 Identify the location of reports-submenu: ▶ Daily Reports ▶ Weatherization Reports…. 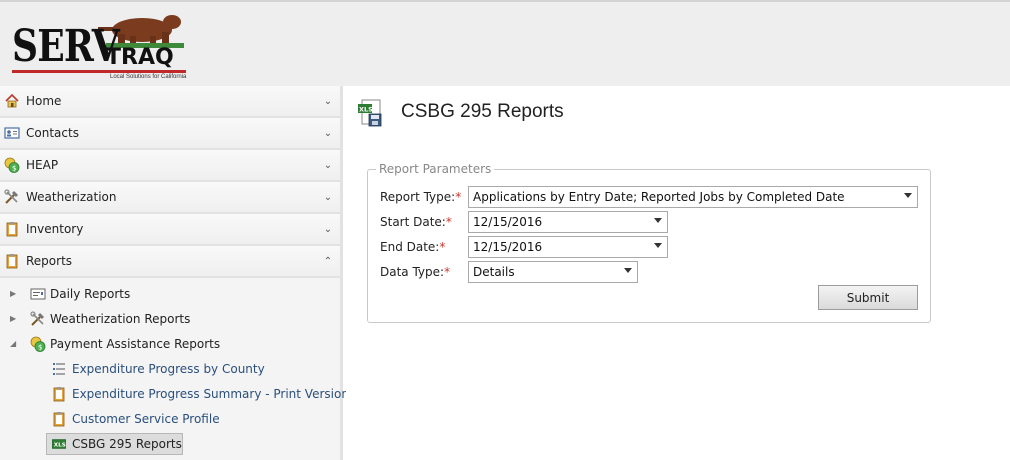
(174, 367).